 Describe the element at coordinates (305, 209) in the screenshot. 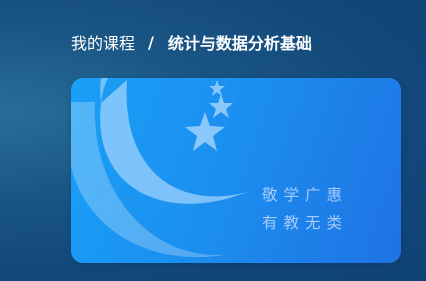

I see `university-motto: 敬学广惠 有教无类` at that location.